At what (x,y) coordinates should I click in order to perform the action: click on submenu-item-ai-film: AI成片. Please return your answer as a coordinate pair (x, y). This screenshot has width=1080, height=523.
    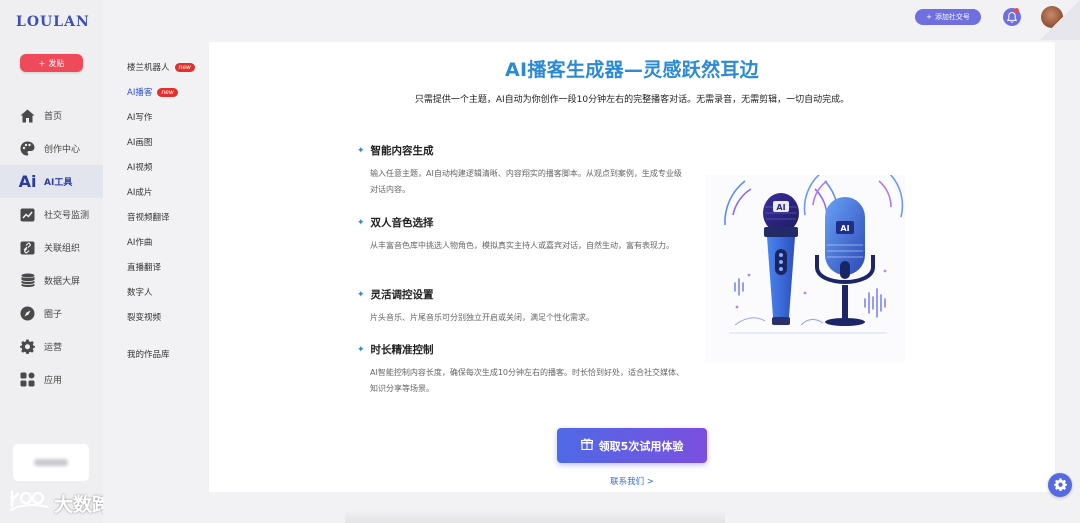
    Looking at the image, I should click on (139, 192).